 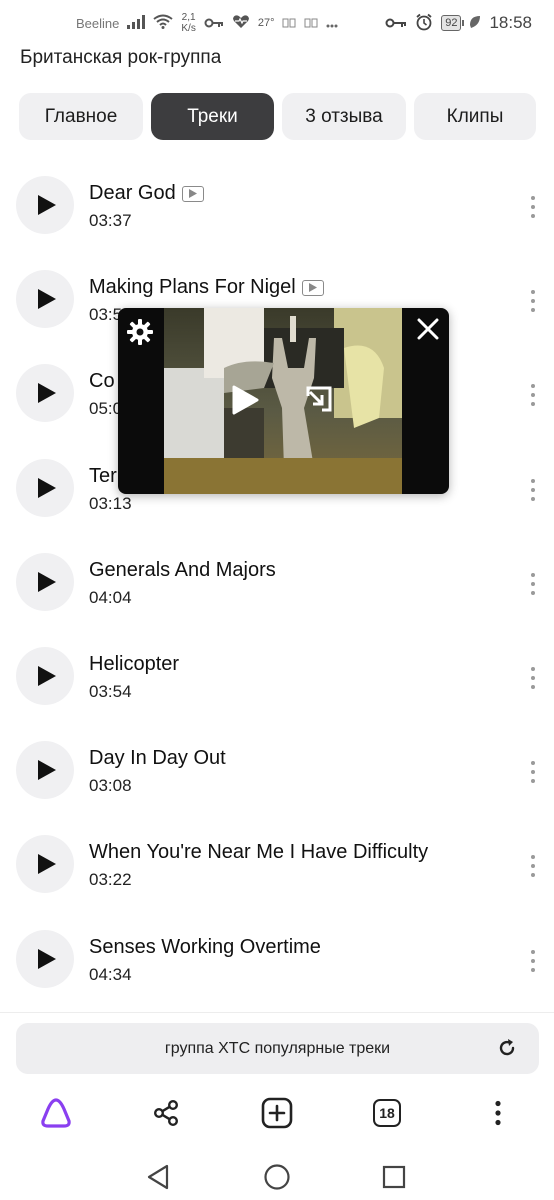 What do you see at coordinates (110, 220) in the screenshot?
I see `track-duration: 03:37` at bounding box center [110, 220].